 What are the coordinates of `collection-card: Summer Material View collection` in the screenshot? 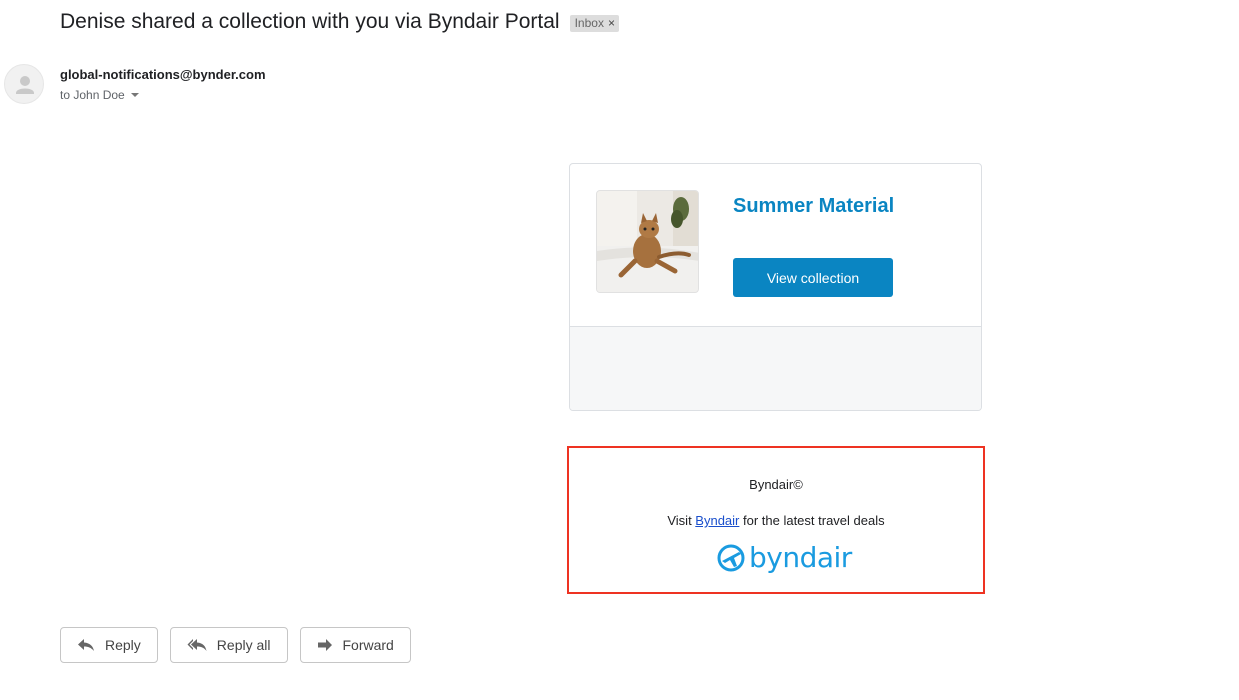 It's located at (775, 287).